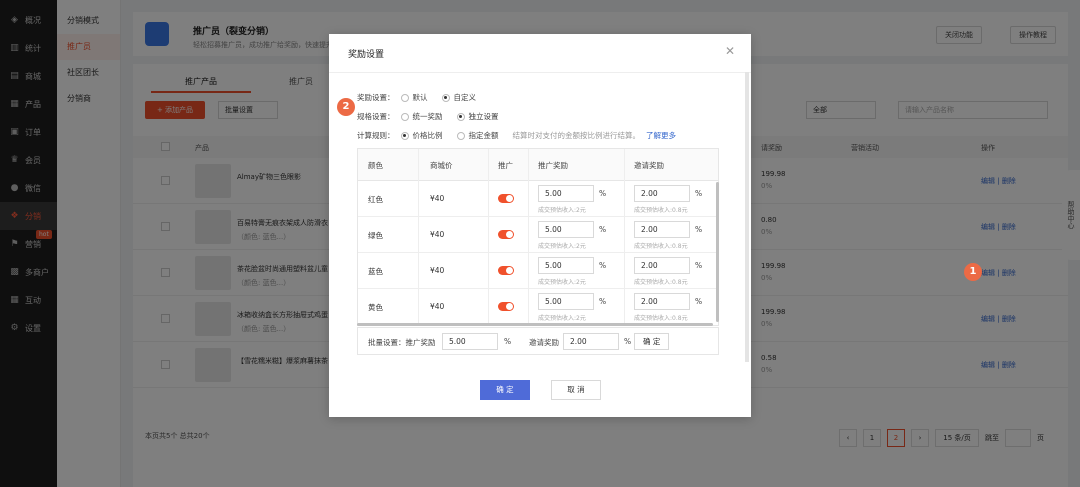 This screenshot has height=487, width=1080. What do you see at coordinates (458, 97) in the screenshot?
I see `reward-custom-radio: 自定义` at bounding box center [458, 97].